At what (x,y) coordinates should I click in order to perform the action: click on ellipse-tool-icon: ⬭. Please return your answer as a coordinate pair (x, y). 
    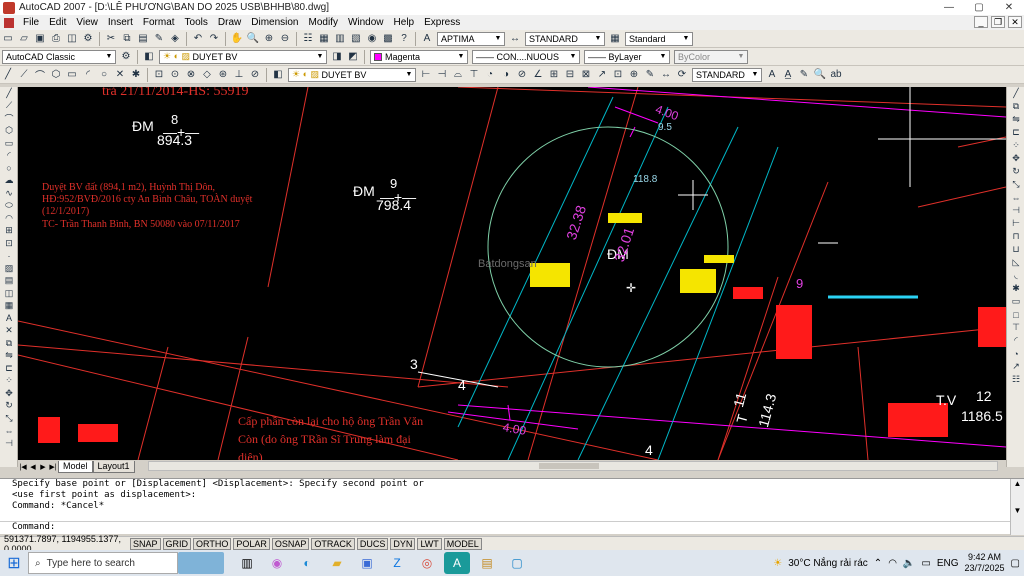
    Looking at the image, I should click on (9, 206).